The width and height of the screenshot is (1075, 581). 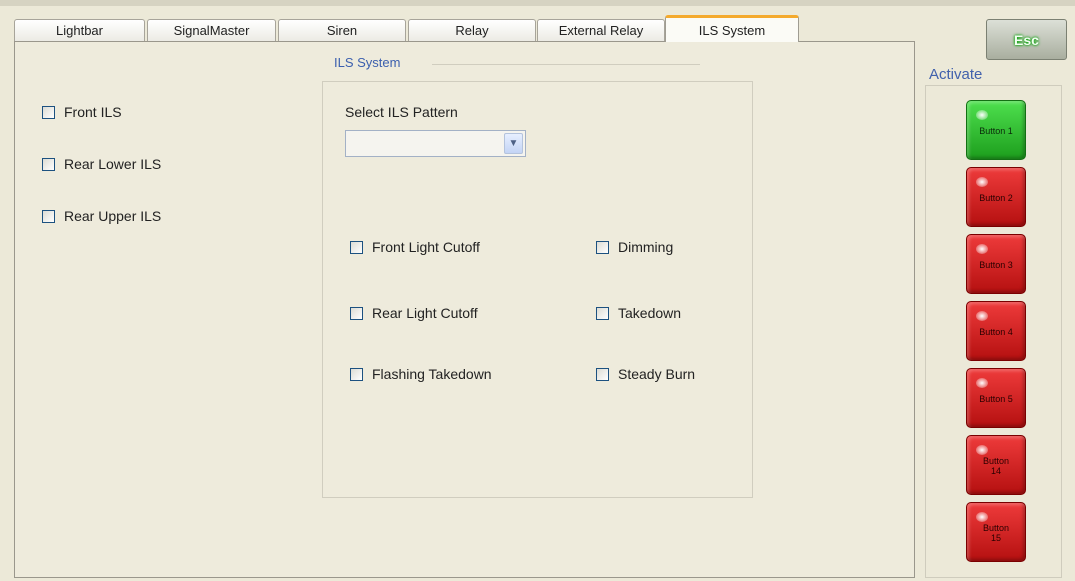 I want to click on button-label: Button 2, so click(x=996, y=198).